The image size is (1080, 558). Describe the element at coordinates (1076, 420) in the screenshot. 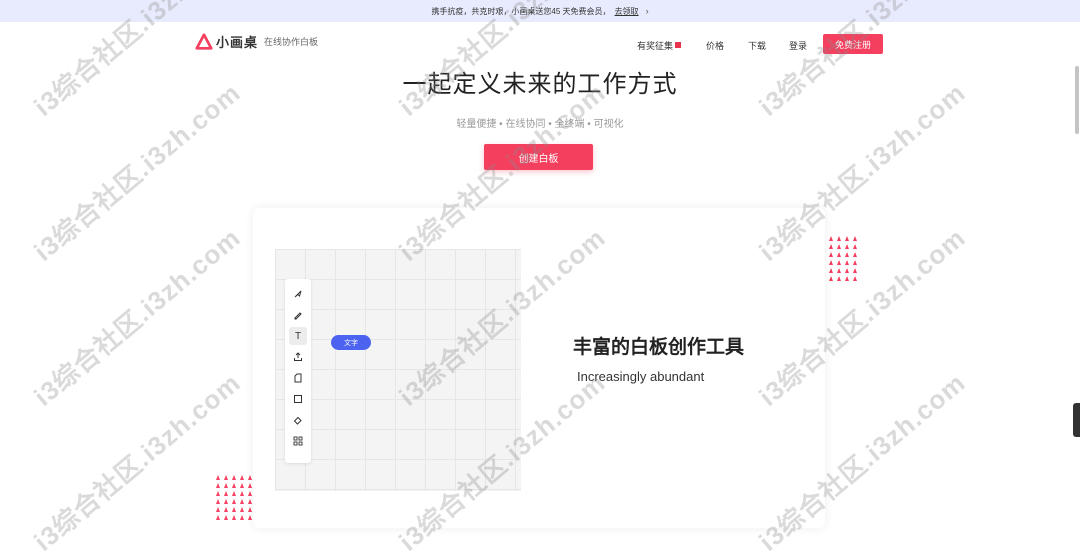

I see `side-widget` at that location.